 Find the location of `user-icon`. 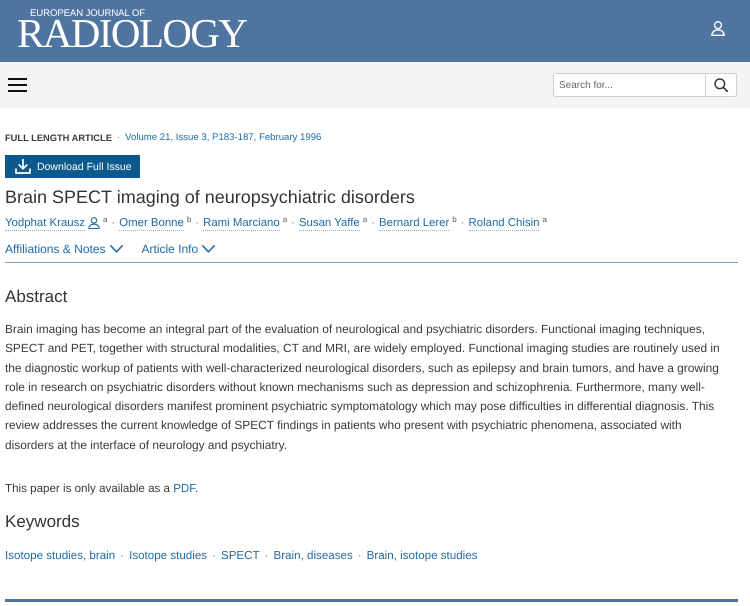

user-icon is located at coordinates (718, 28).